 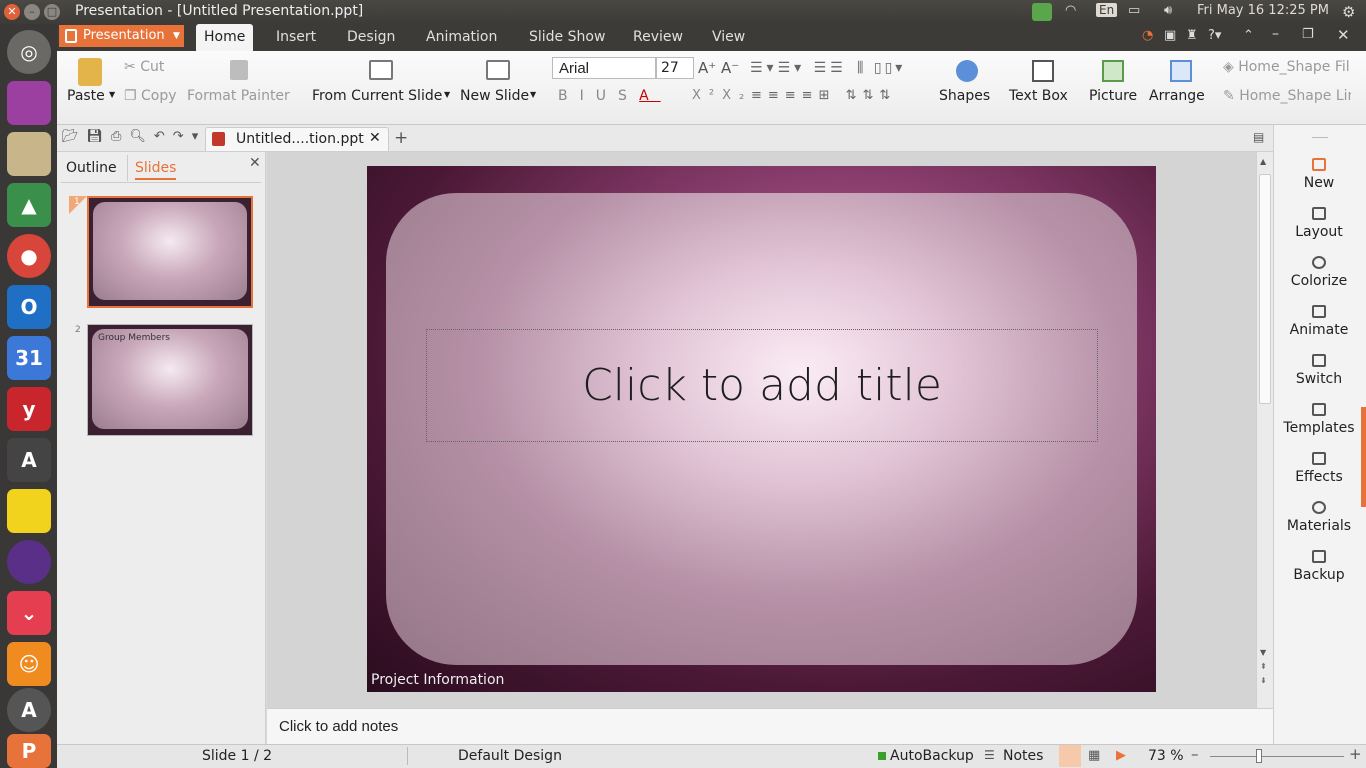 What do you see at coordinates (1038, 96) in the screenshot?
I see `text-box-button: Text Box` at bounding box center [1038, 96].